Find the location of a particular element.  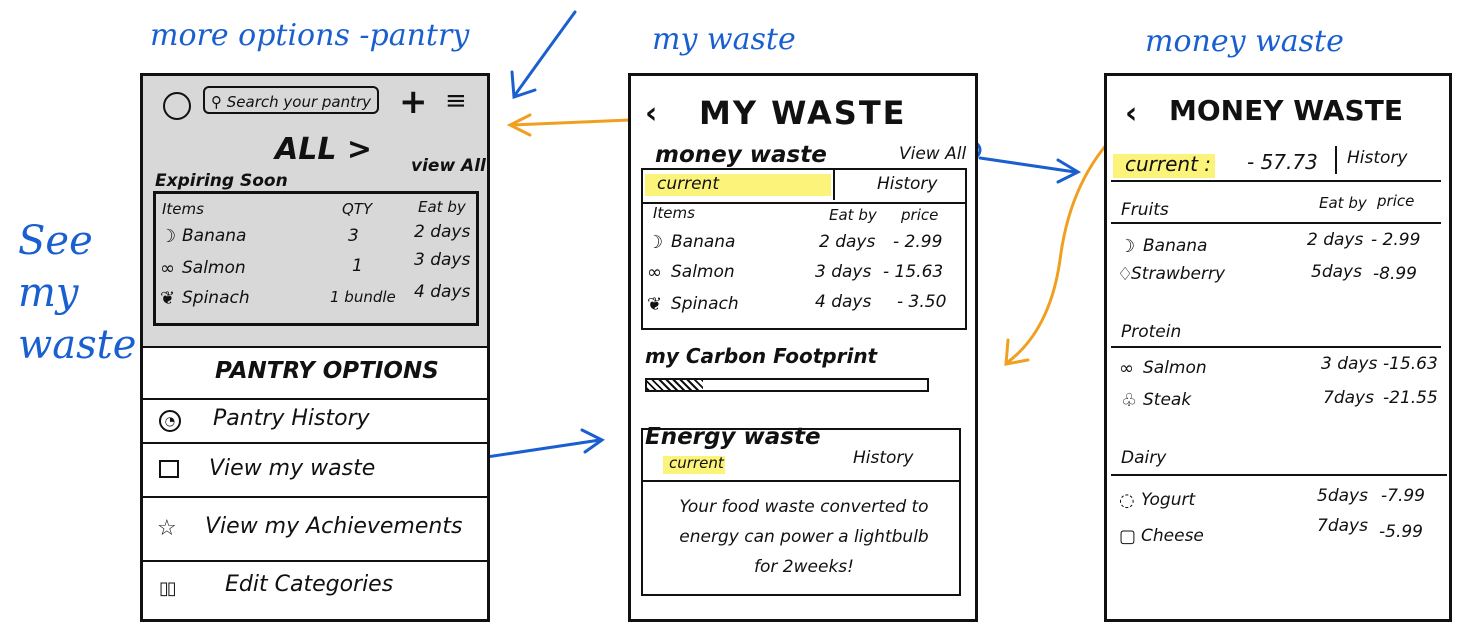

view-all-link: View All is located at coordinates (932, 154).